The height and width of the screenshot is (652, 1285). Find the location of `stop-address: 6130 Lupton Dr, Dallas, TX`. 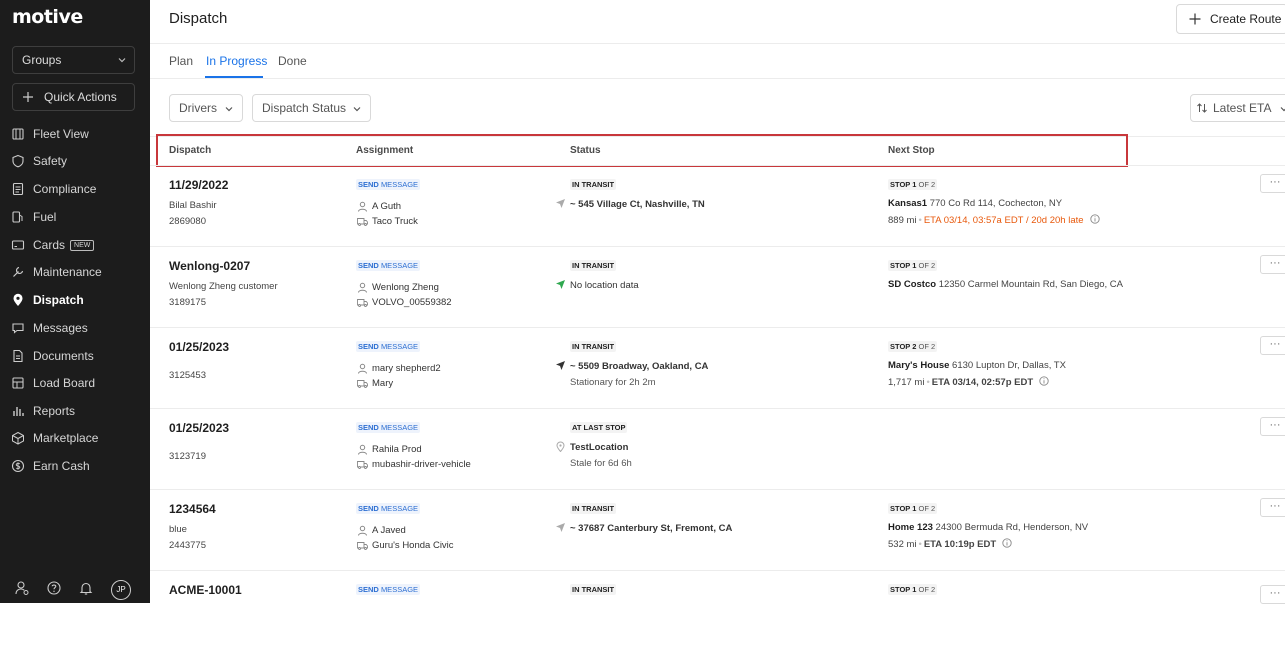

stop-address: 6130 Lupton Dr, Dallas, TX is located at coordinates (1009, 365).